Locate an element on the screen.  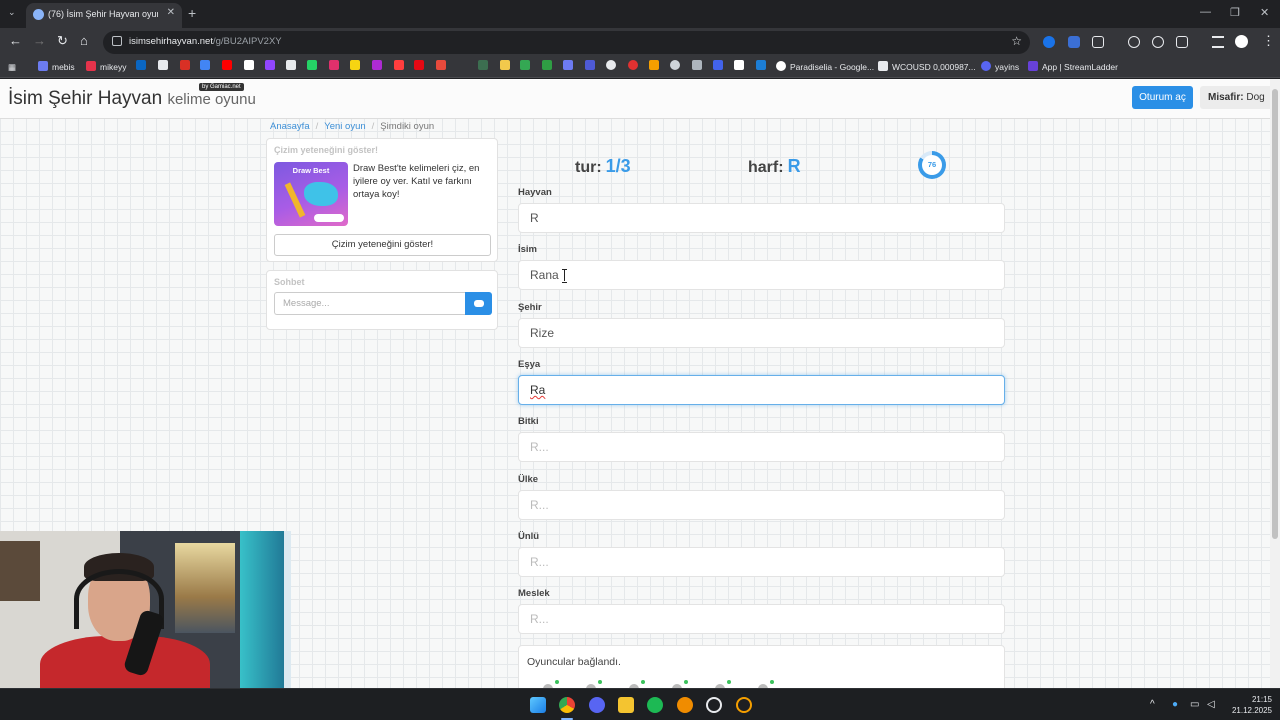
page-scrollbar is located at coordinates (1275, 383).